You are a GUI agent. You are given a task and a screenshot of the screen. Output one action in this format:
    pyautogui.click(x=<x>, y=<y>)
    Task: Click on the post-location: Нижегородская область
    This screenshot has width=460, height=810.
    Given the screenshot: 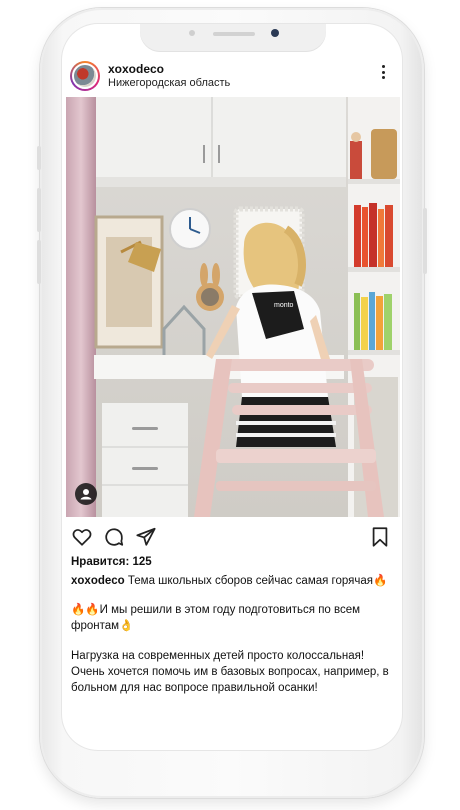 What is the action you would take?
    pyautogui.click(x=169, y=83)
    